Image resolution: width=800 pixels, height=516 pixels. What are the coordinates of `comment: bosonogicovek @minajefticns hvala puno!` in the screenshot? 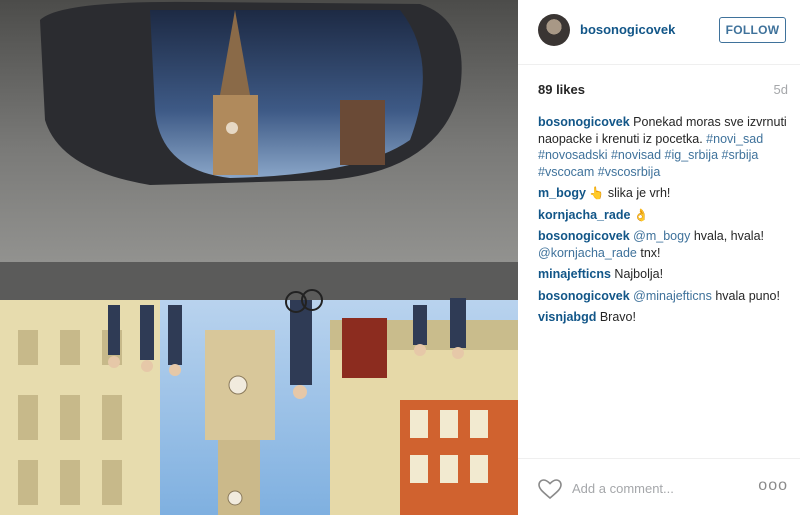 It's located at (663, 296).